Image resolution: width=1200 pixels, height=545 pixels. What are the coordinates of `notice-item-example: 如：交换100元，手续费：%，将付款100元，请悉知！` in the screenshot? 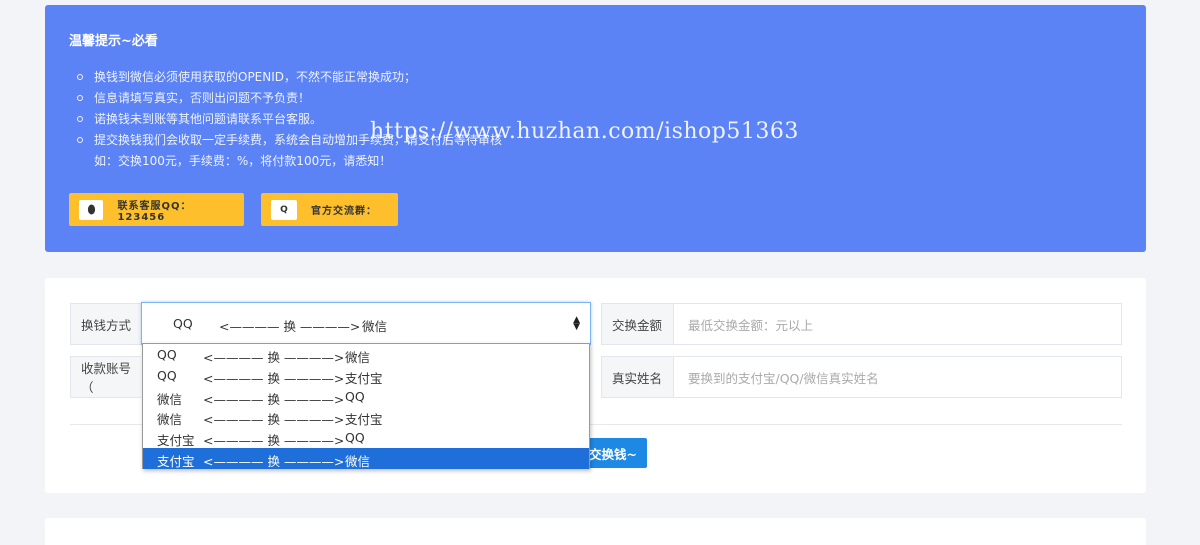 It's located at (243, 161).